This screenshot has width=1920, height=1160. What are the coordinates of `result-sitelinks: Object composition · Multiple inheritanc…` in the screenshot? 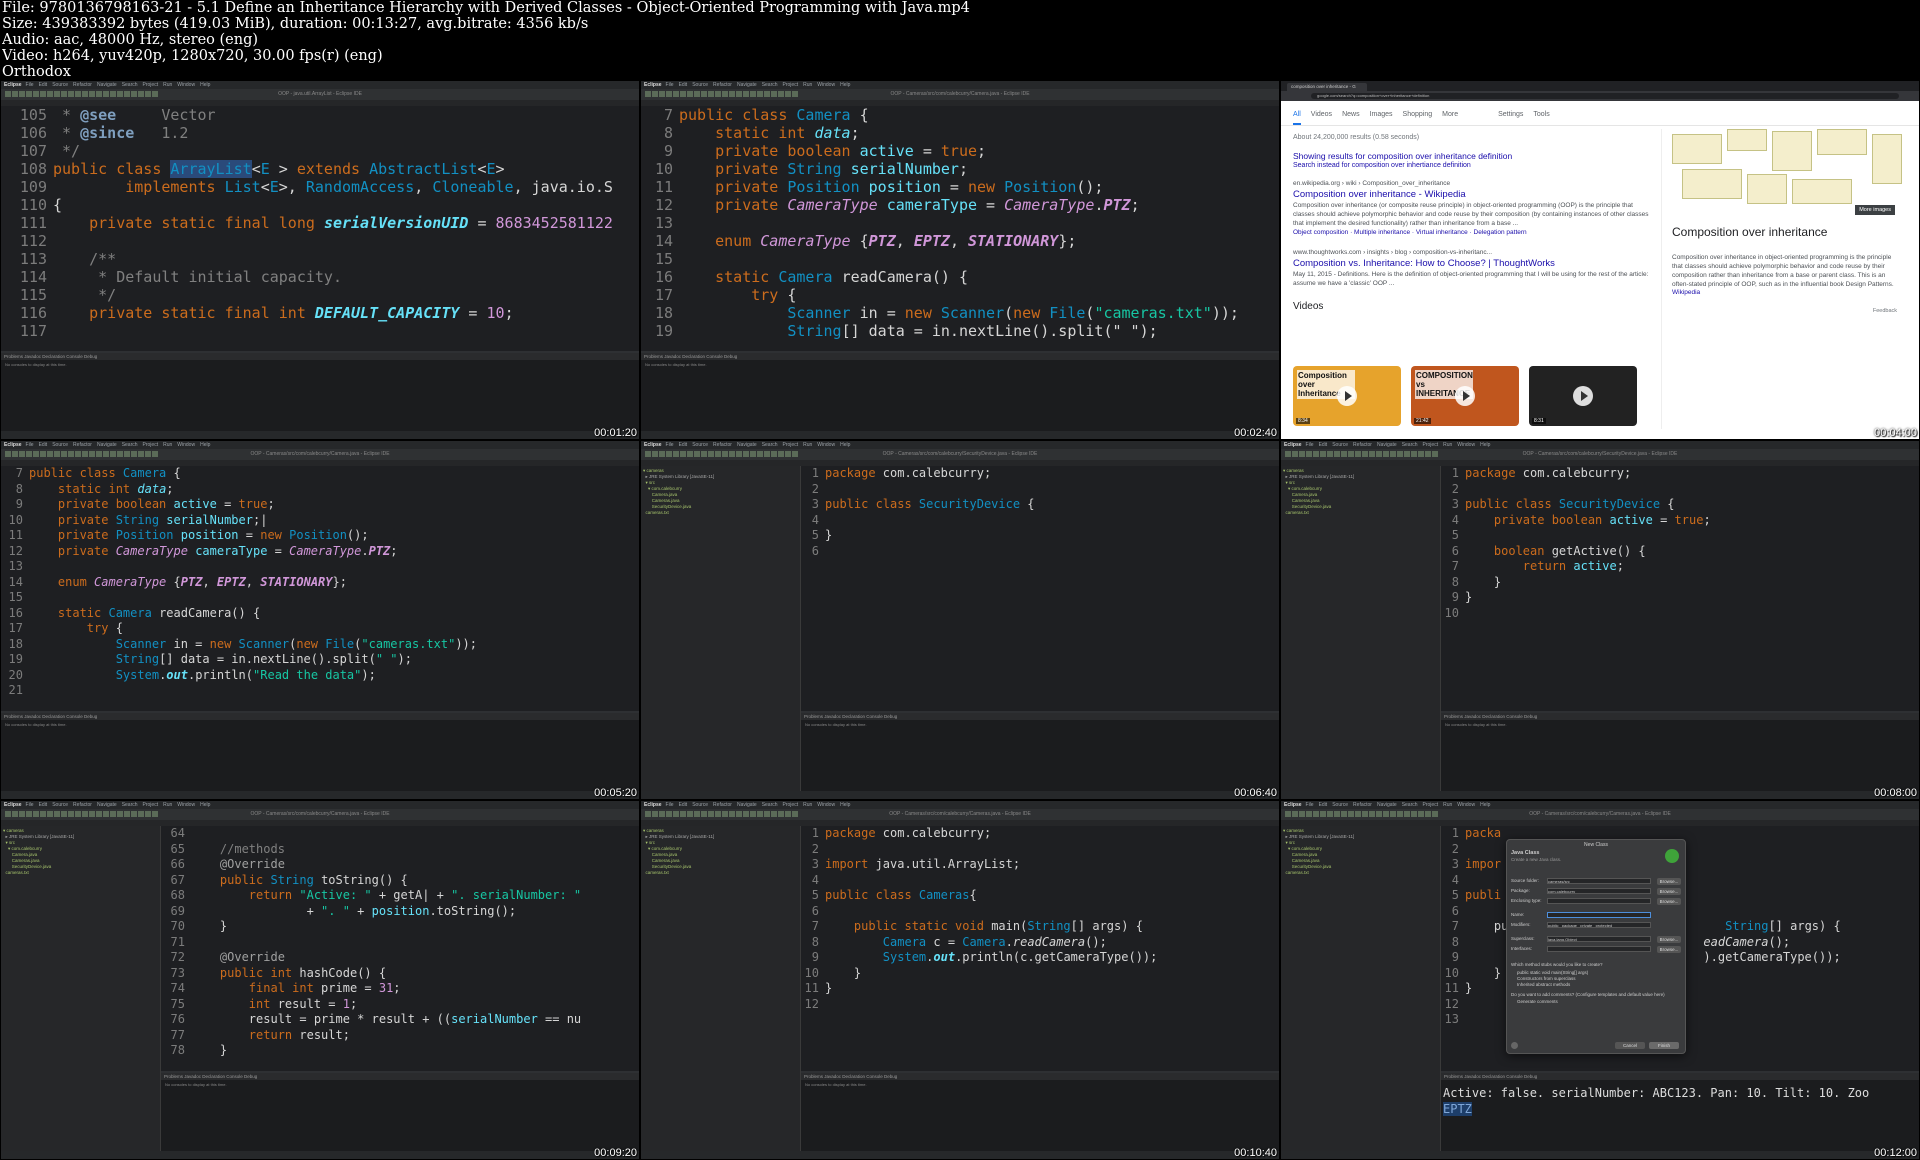 It's located at (1473, 233).